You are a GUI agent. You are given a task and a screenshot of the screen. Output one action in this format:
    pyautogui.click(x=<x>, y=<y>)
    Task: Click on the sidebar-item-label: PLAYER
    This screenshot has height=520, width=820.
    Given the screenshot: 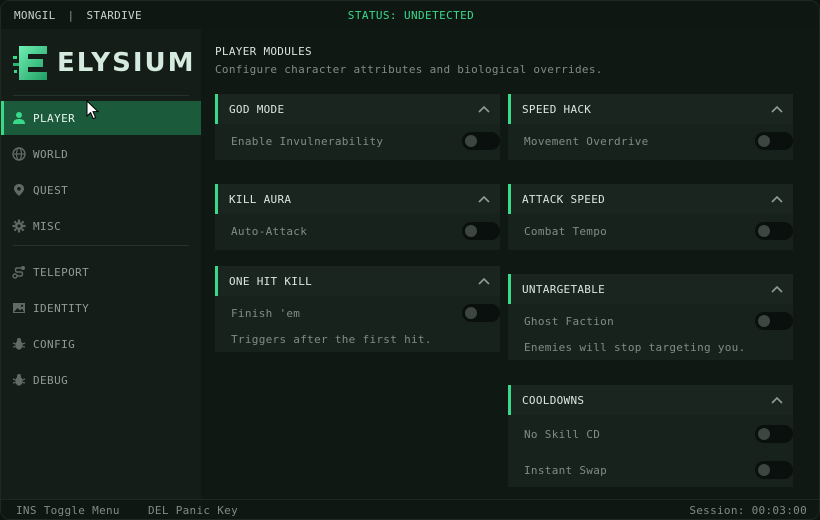 What is the action you would take?
    pyautogui.click(x=54, y=118)
    